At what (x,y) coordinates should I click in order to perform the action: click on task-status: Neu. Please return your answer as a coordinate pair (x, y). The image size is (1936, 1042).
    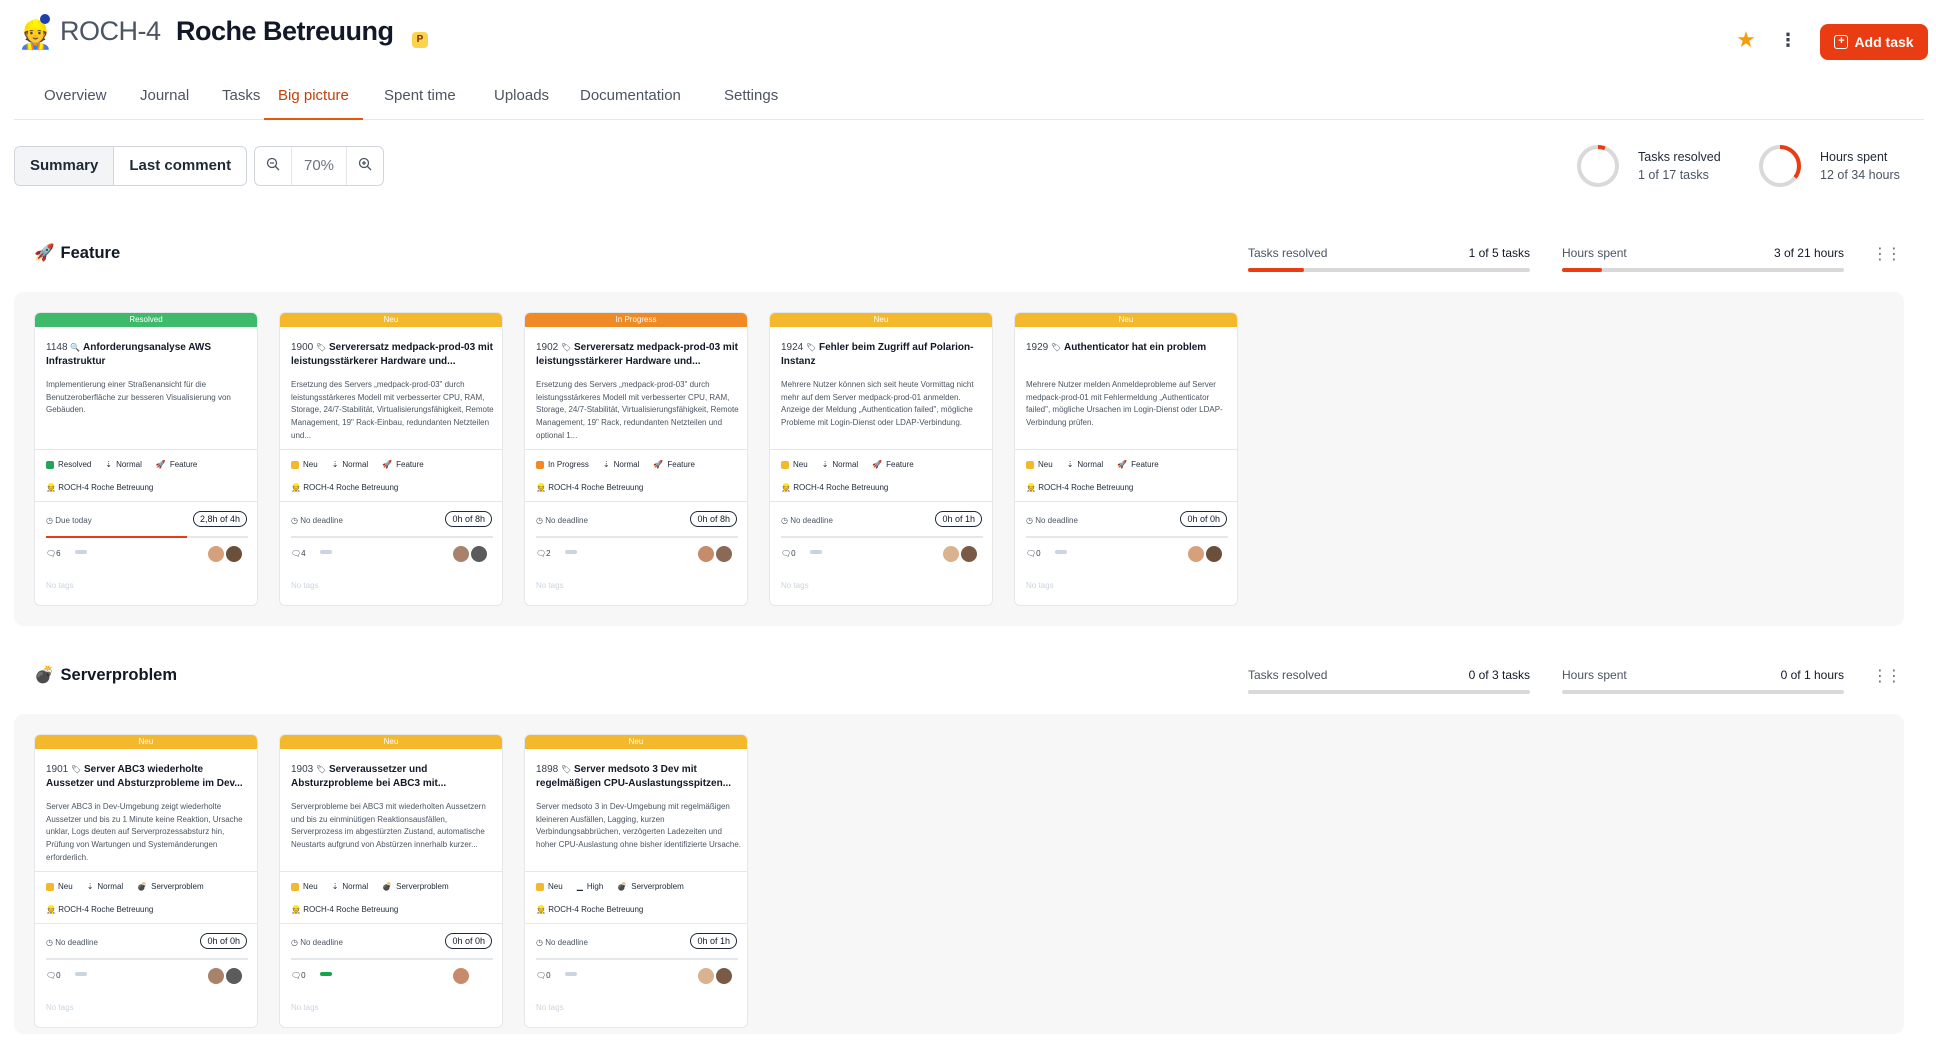
    Looking at the image, I should click on (794, 464).